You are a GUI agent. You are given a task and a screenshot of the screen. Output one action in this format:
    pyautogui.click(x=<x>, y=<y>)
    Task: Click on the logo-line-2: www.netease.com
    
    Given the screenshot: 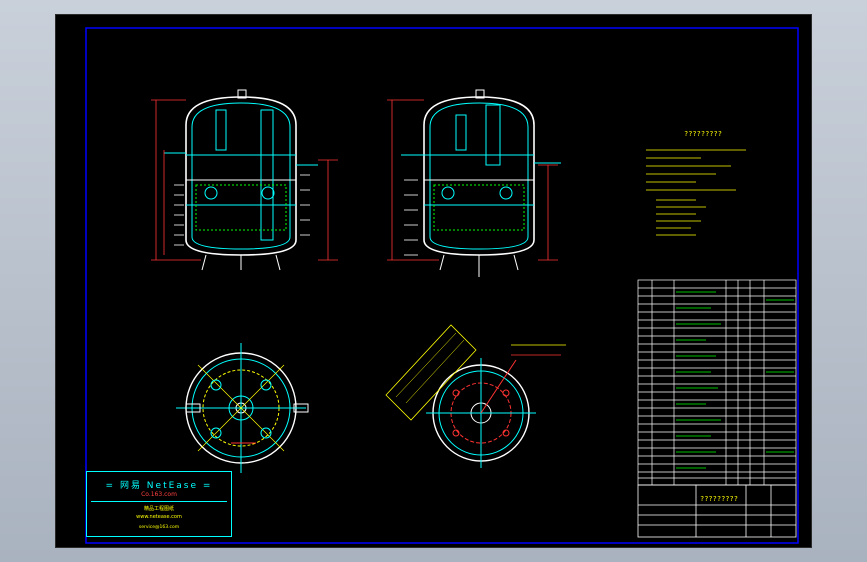 What is the action you would take?
    pyautogui.click(x=159, y=517)
    